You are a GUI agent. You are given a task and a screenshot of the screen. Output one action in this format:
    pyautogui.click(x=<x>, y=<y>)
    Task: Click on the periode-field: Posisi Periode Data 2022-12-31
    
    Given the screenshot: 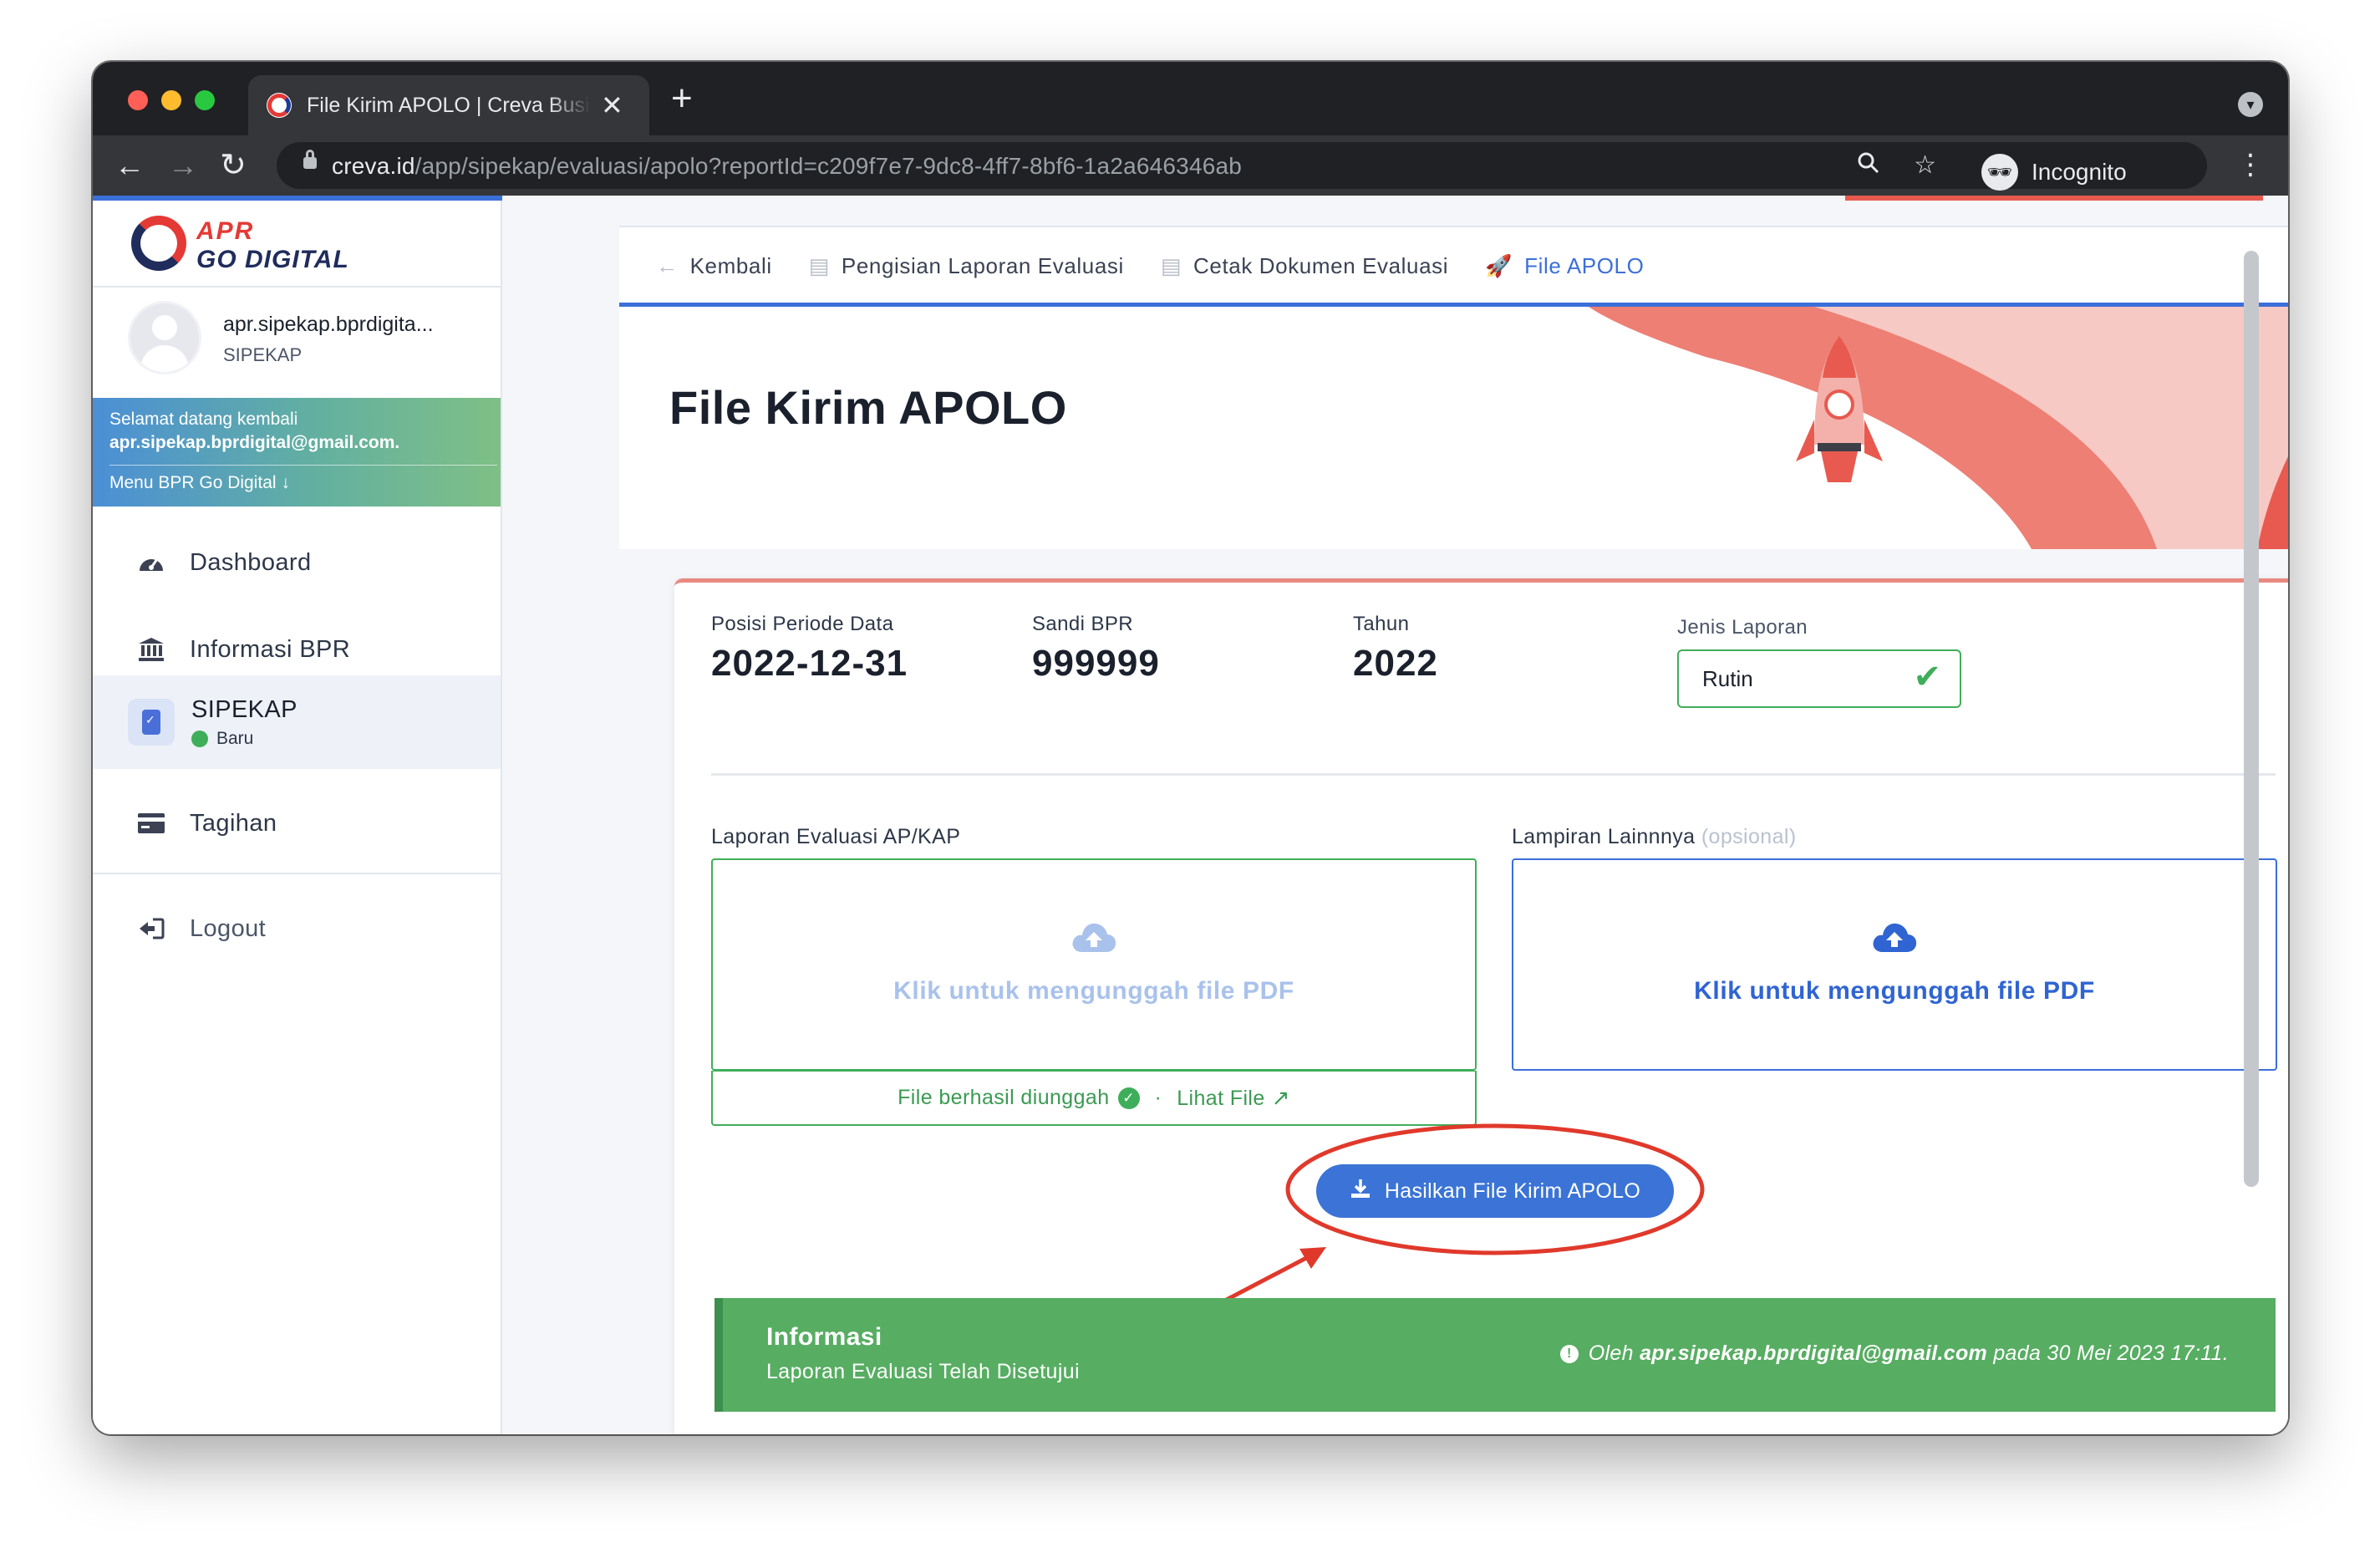 What is the action you would take?
    pyautogui.click(x=809, y=649)
    